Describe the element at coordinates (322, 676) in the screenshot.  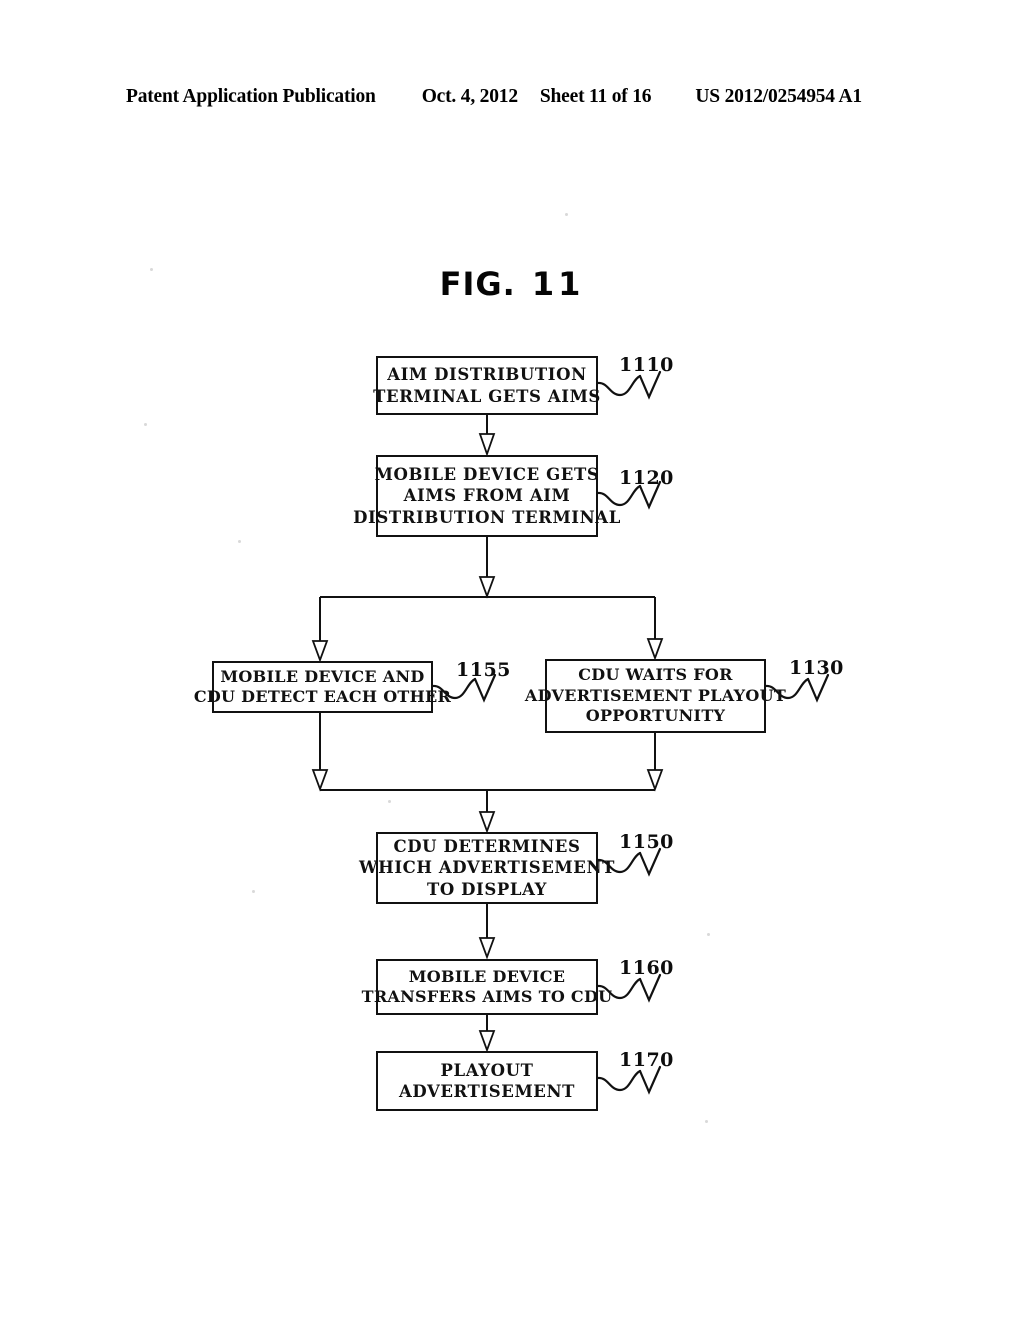
I see `process-box-1155-line-1: MOBILE DEVICE AND` at that location.